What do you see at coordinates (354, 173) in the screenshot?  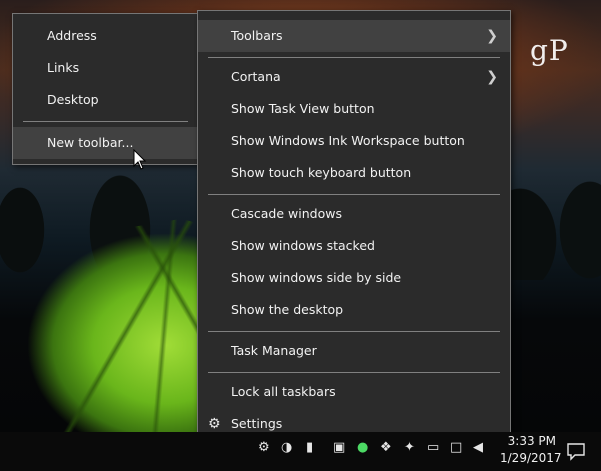 I see `menu-item-show-touch-keyboard: Show touch keyboard button` at bounding box center [354, 173].